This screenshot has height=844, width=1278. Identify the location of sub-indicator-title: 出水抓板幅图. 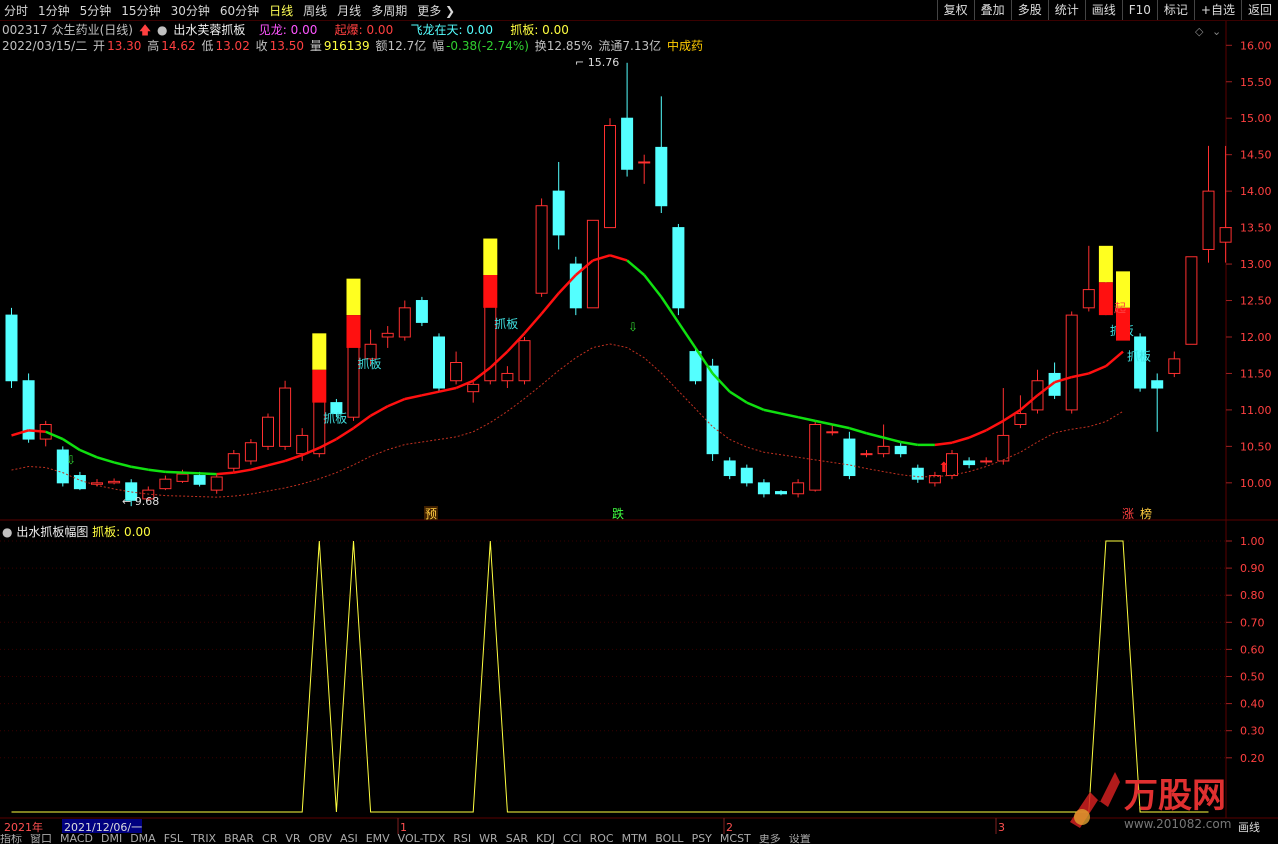
(52, 532).